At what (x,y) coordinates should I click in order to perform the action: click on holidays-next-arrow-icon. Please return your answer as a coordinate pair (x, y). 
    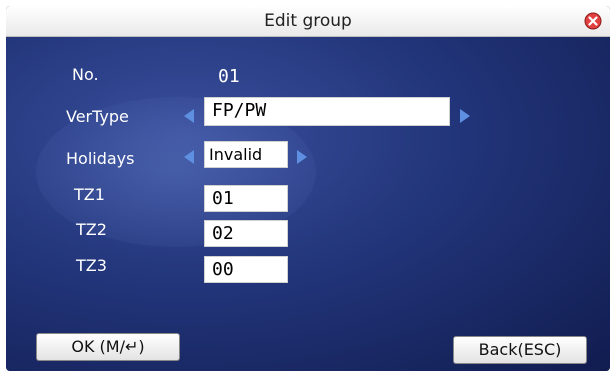
    Looking at the image, I should click on (302, 157).